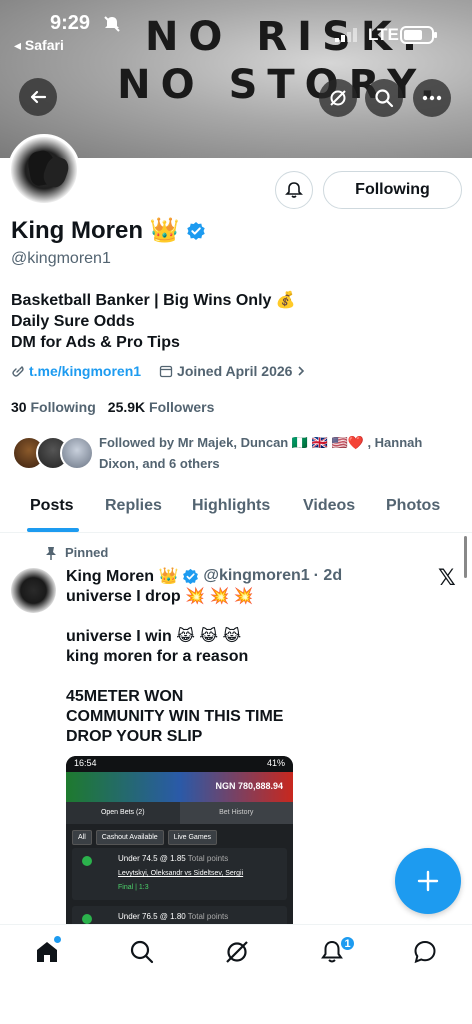 This screenshot has width=472, height=1024. Describe the element at coordinates (57, 939) in the screenshot. I see `home-unread-dot` at that location.